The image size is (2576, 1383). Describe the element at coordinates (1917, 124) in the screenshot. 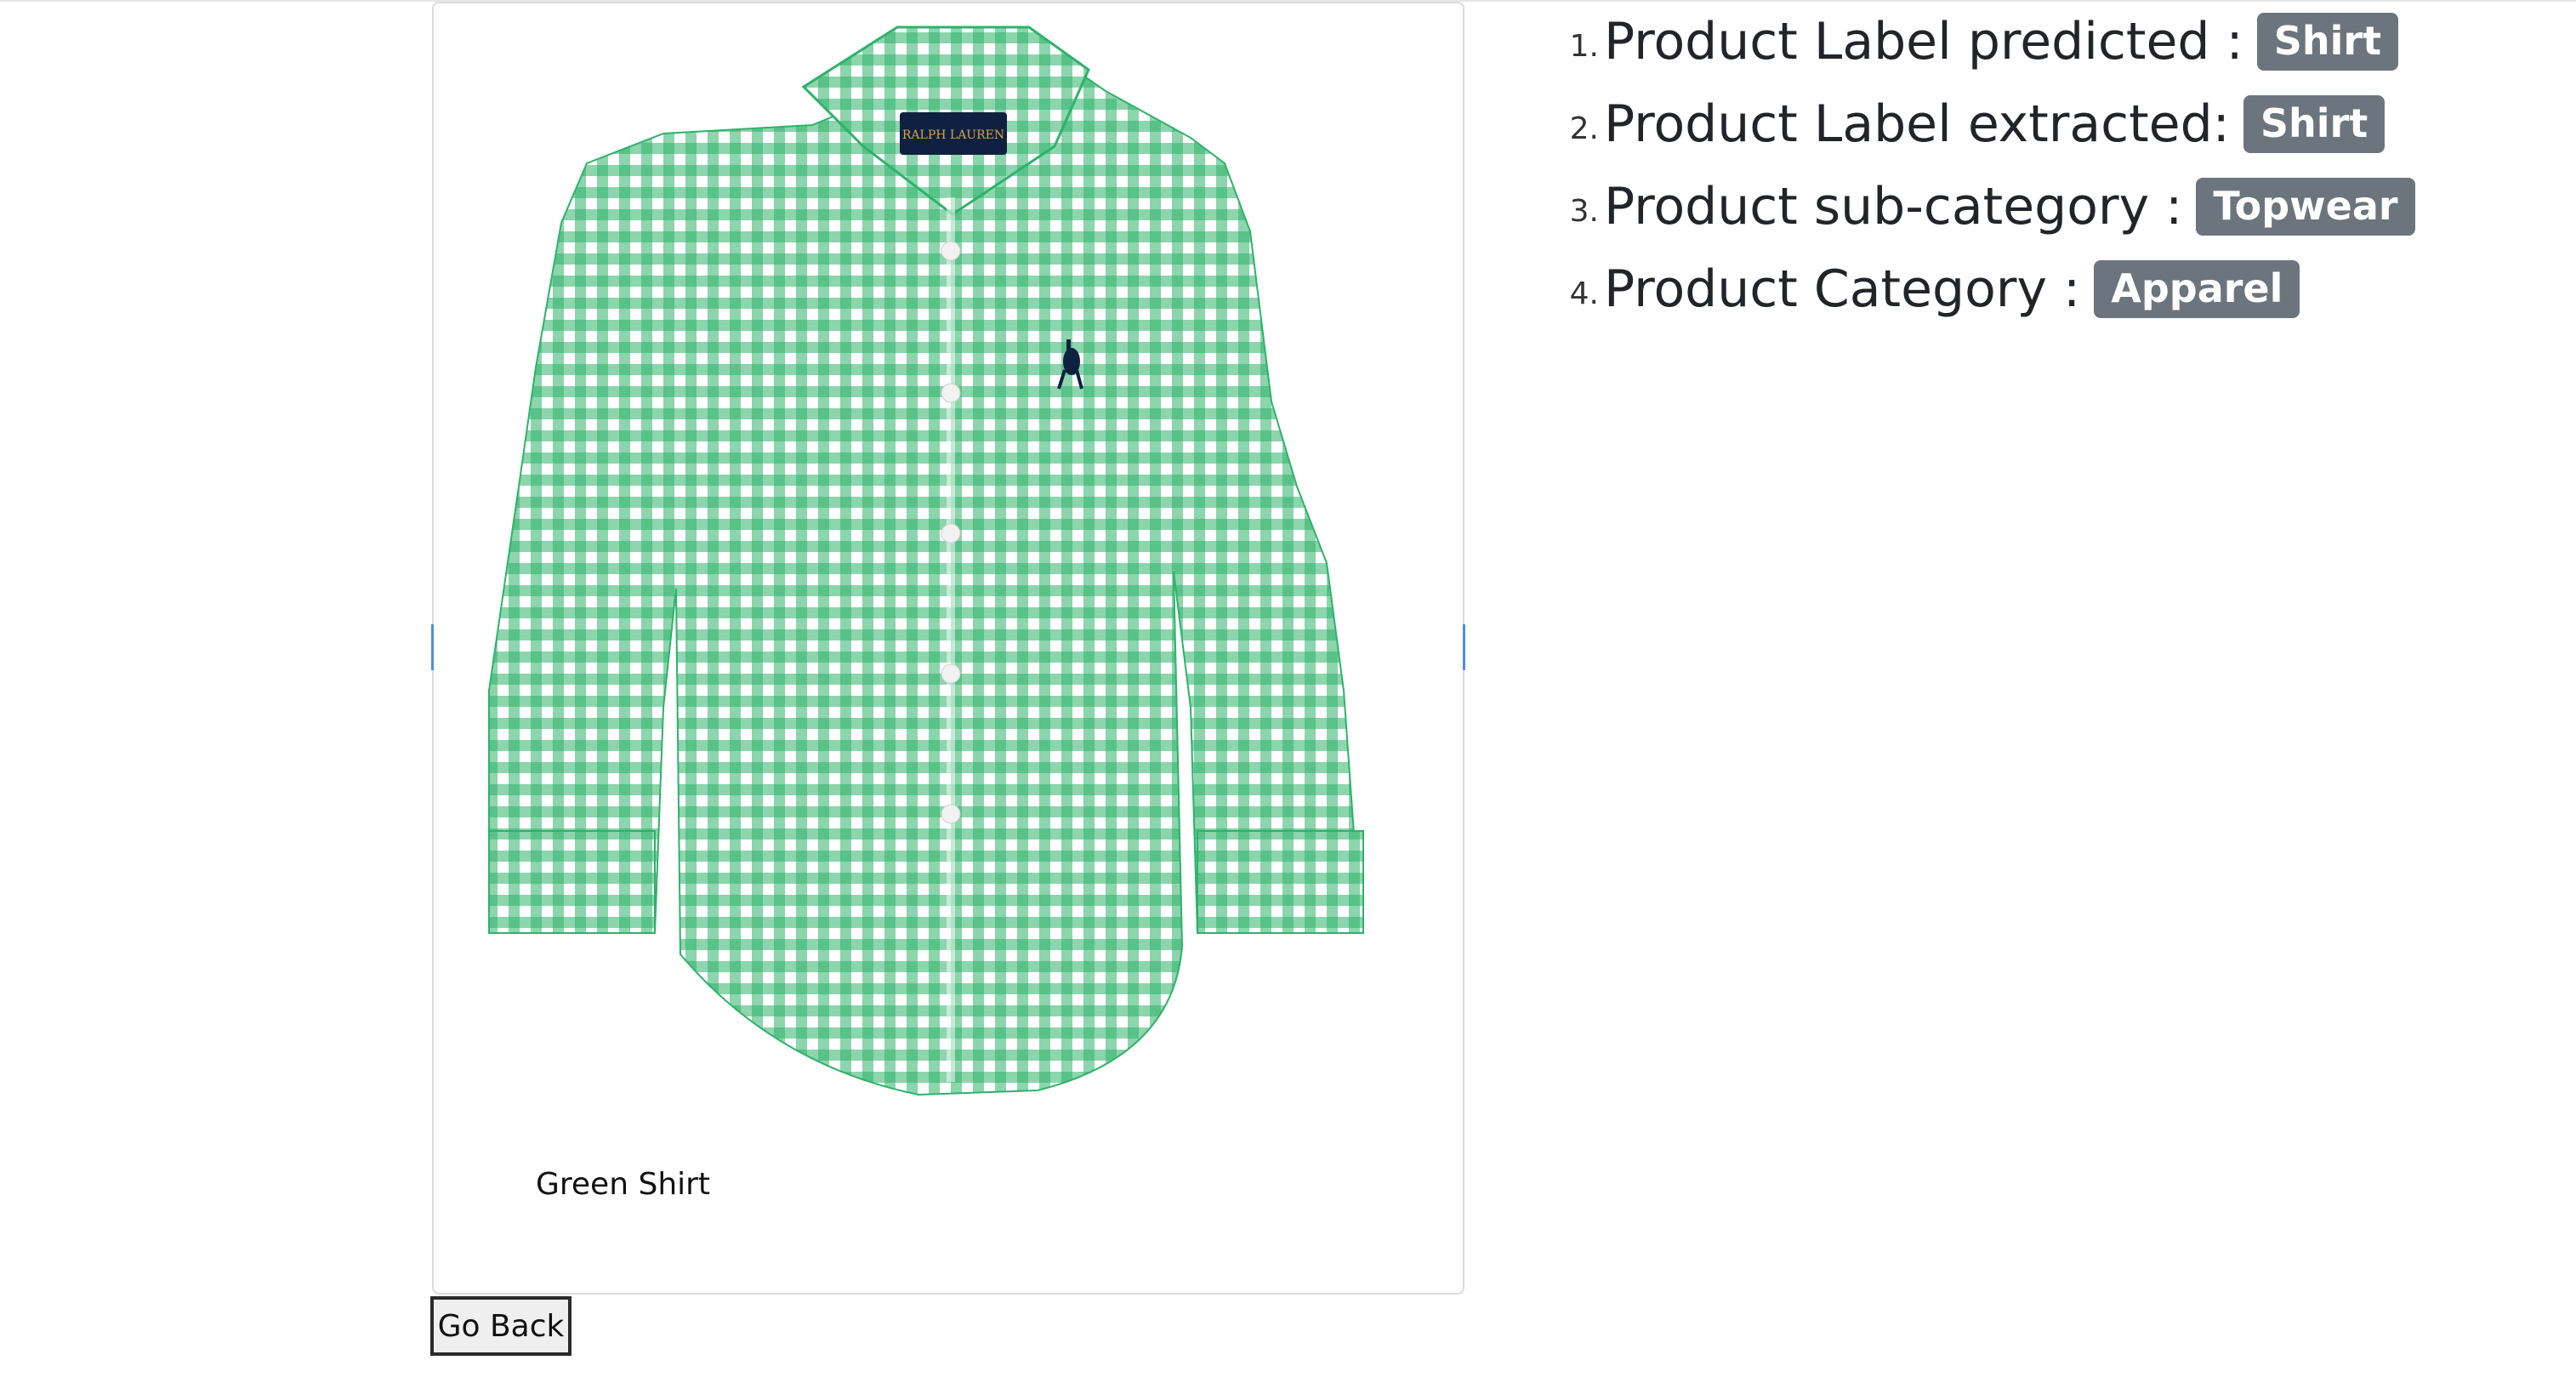

I see `info-label: Product Label extracted:` at that location.